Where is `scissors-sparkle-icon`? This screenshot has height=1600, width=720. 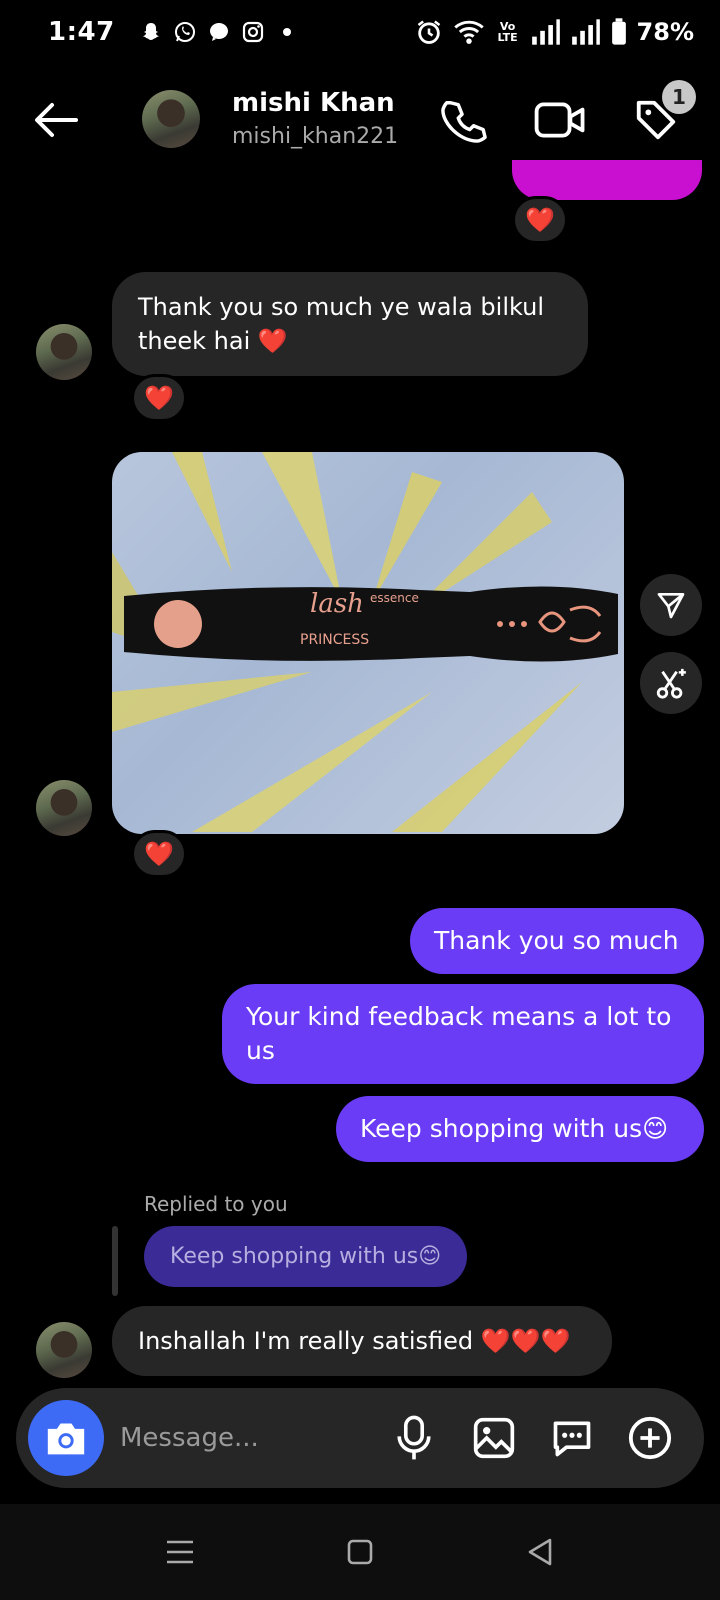
scissors-sparkle-icon is located at coordinates (671, 683).